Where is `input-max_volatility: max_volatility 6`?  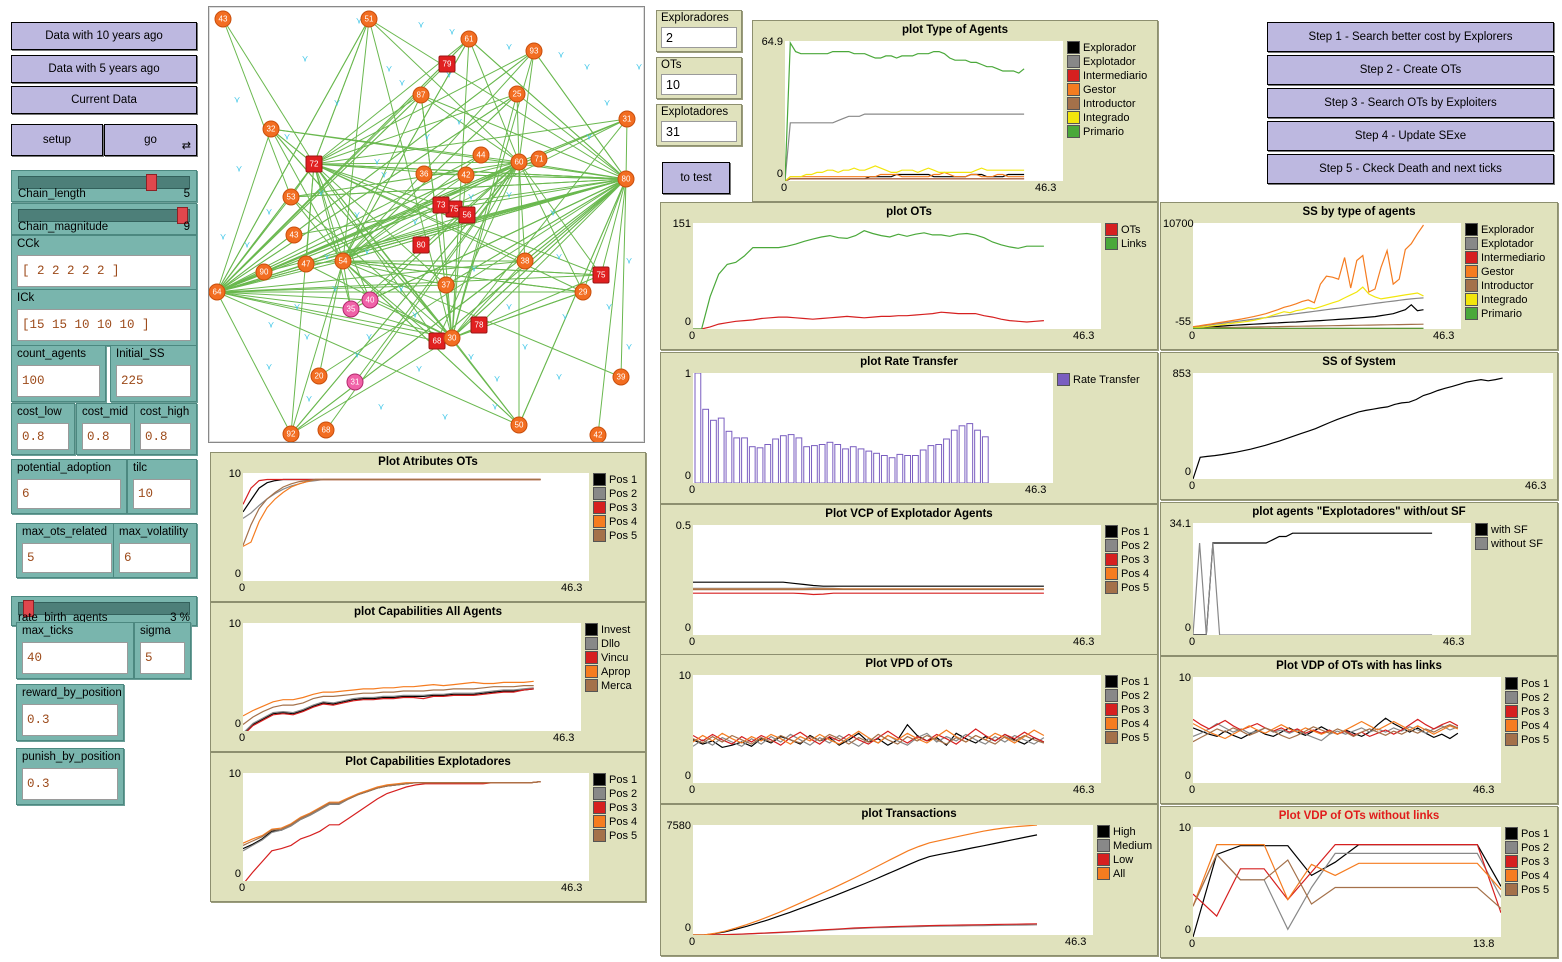 input-max_volatility: max_volatility 6 is located at coordinates (155, 550).